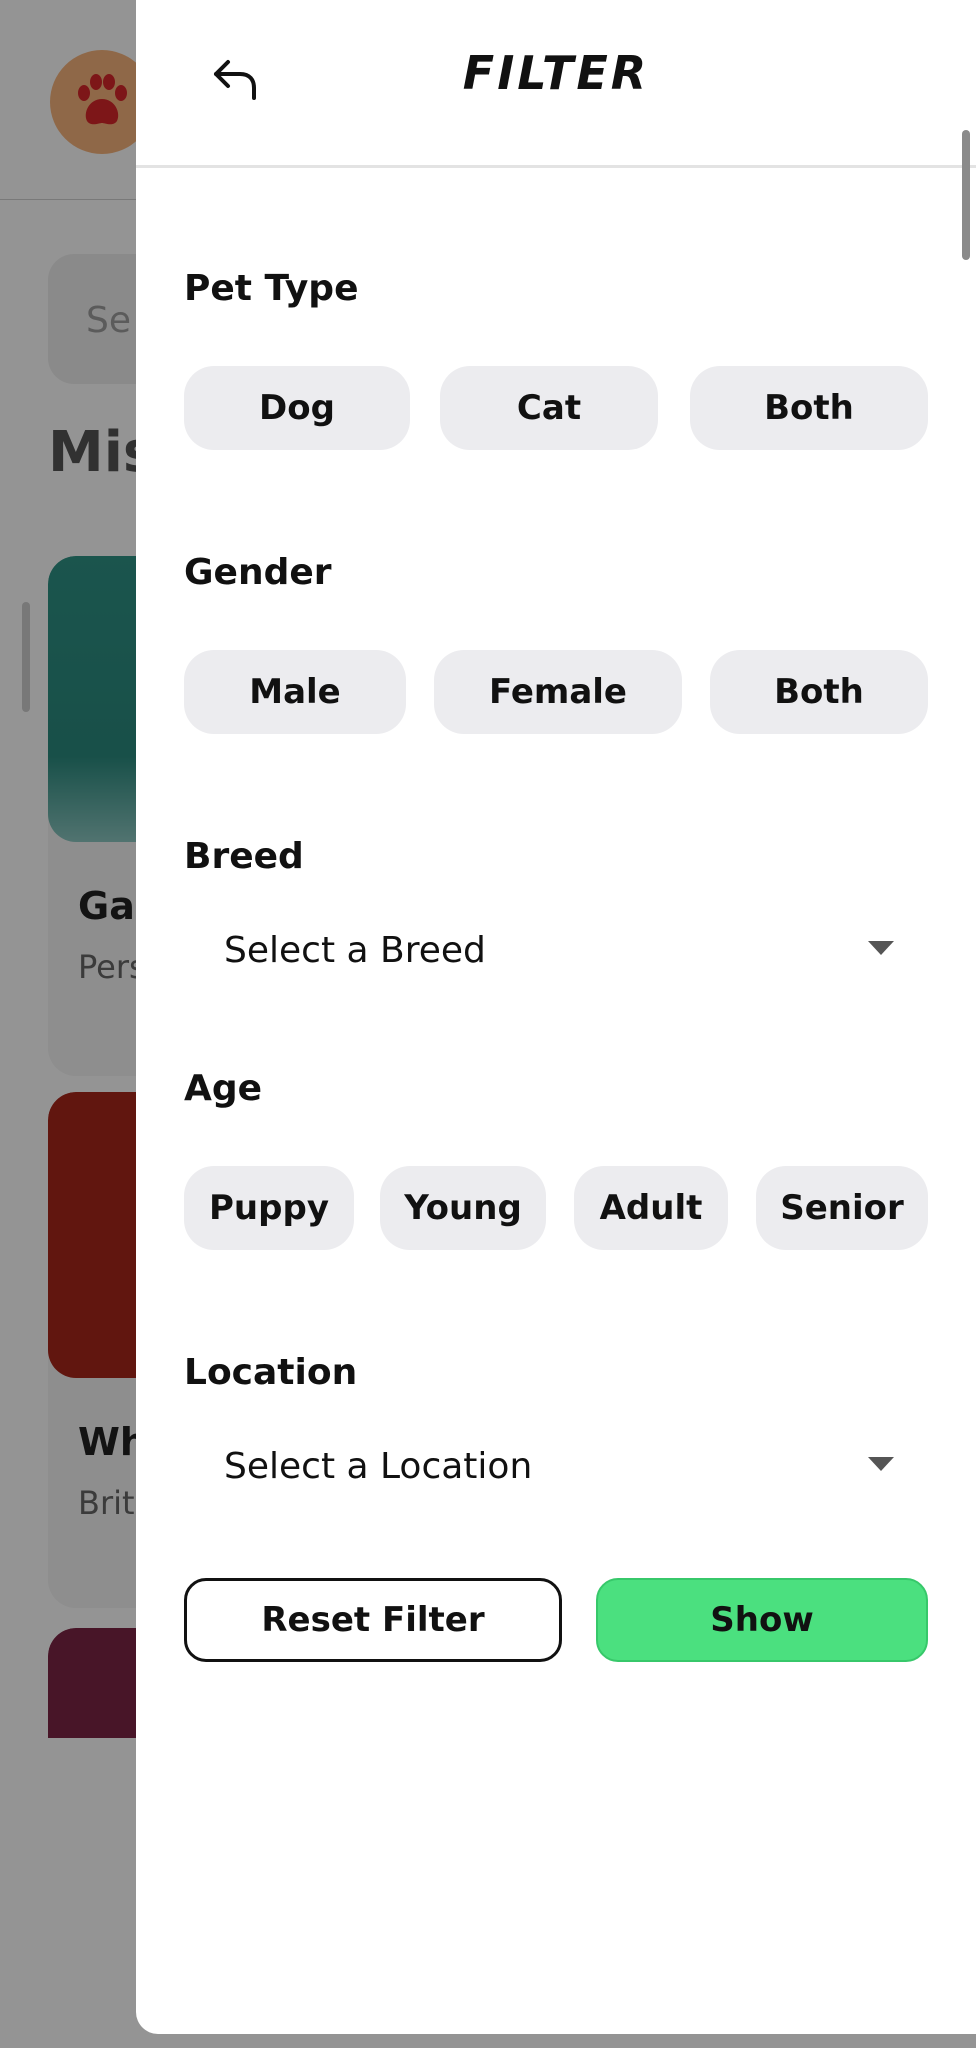 The image size is (976, 2048). I want to click on reset-filter-button: Reset Filter, so click(373, 1620).